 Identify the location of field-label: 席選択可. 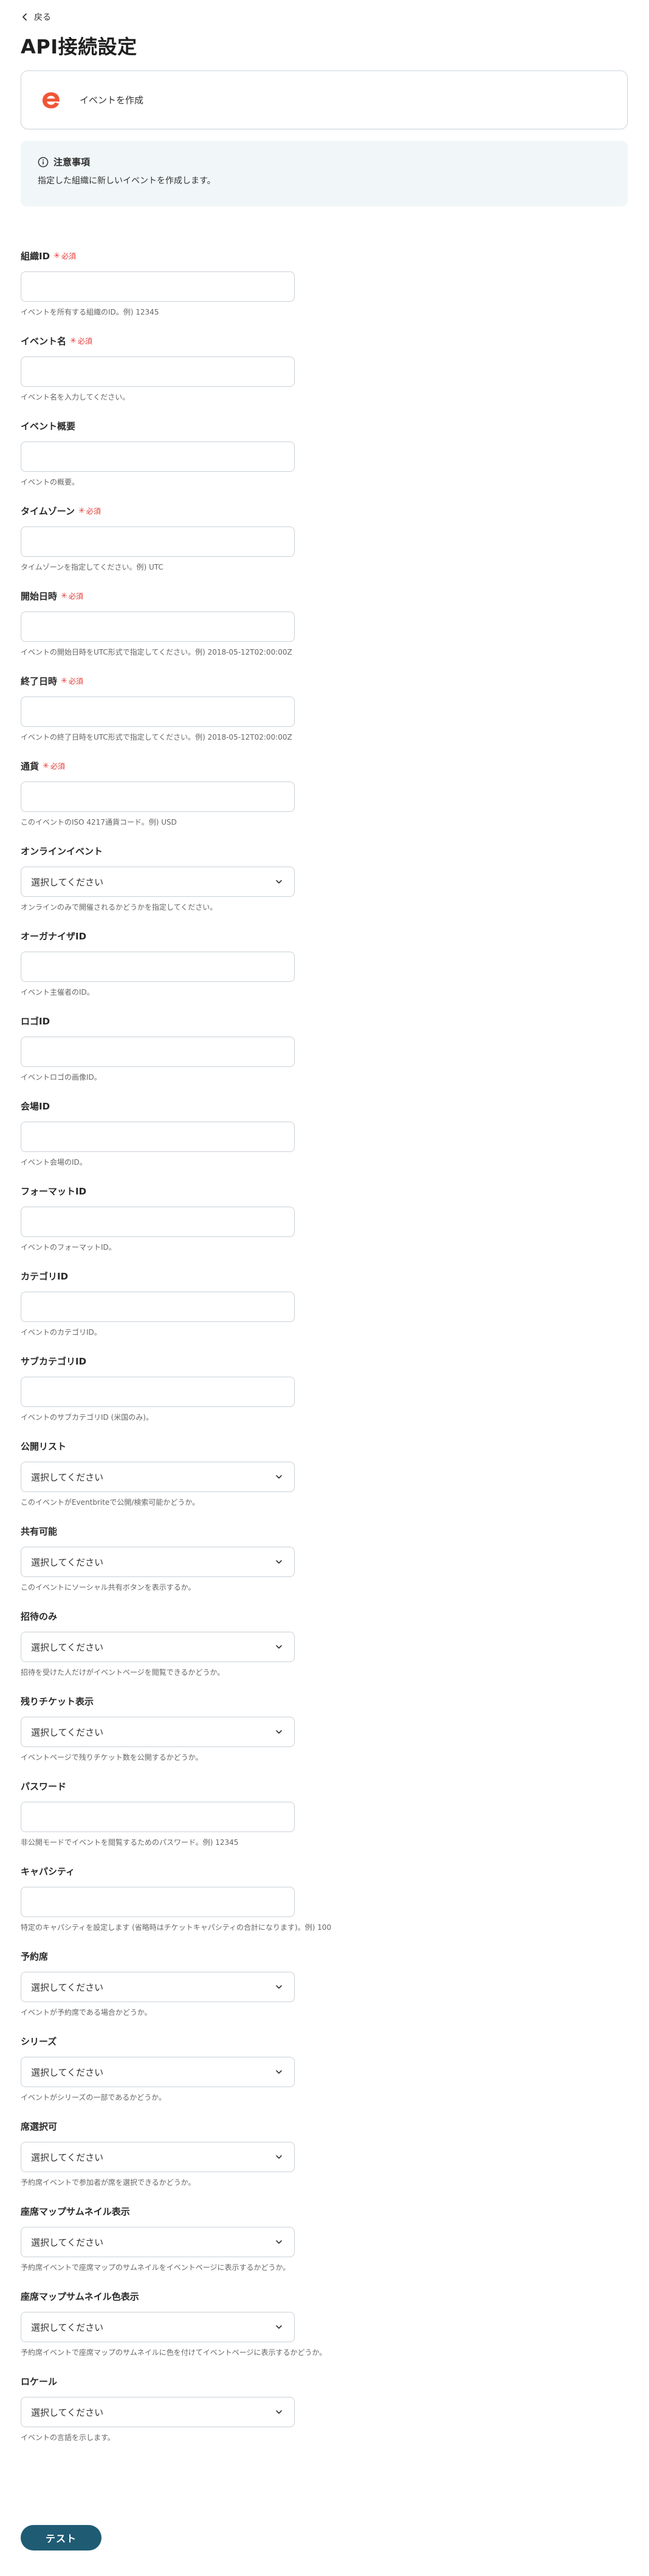
(40, 2127).